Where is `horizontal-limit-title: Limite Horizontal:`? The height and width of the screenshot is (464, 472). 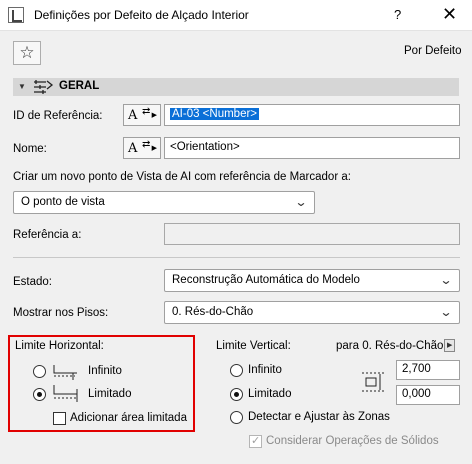 horizontal-limit-title: Limite Horizontal: is located at coordinates (59, 346).